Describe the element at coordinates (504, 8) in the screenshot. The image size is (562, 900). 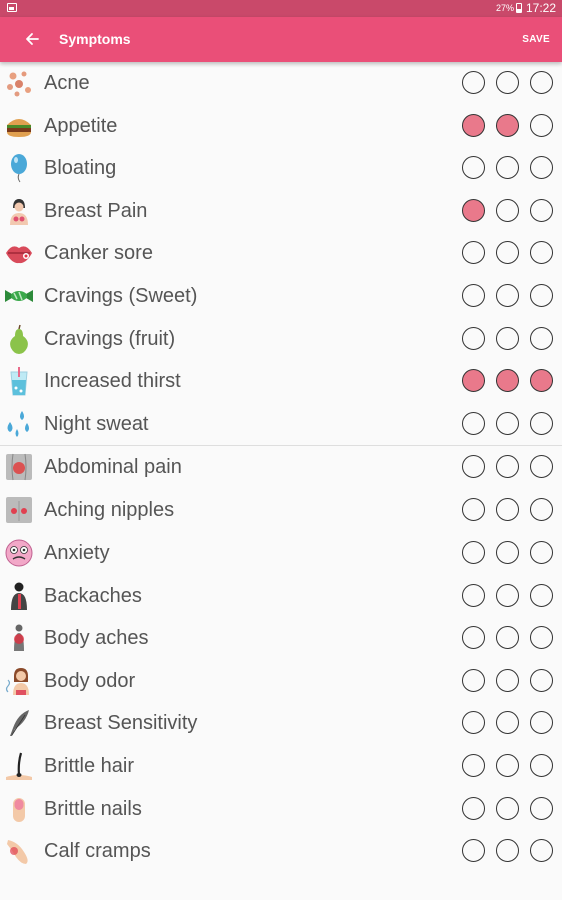
I see `battery-percent: 27%` at that location.